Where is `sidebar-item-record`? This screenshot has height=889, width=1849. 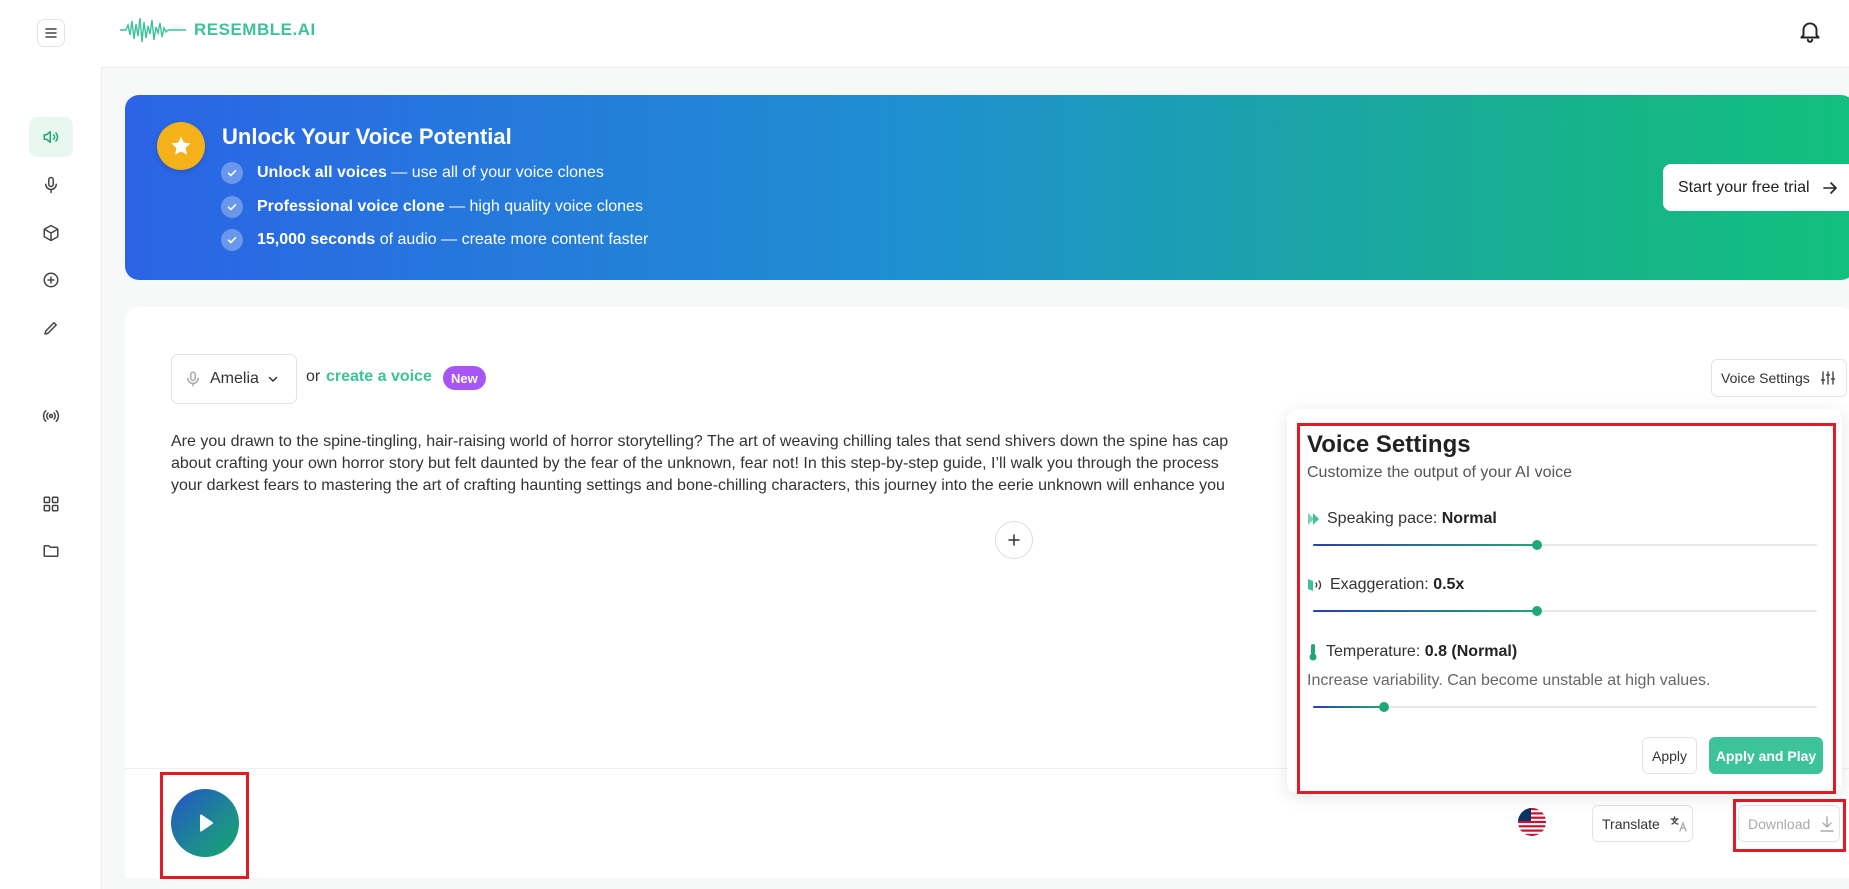
sidebar-item-record is located at coordinates (51, 185).